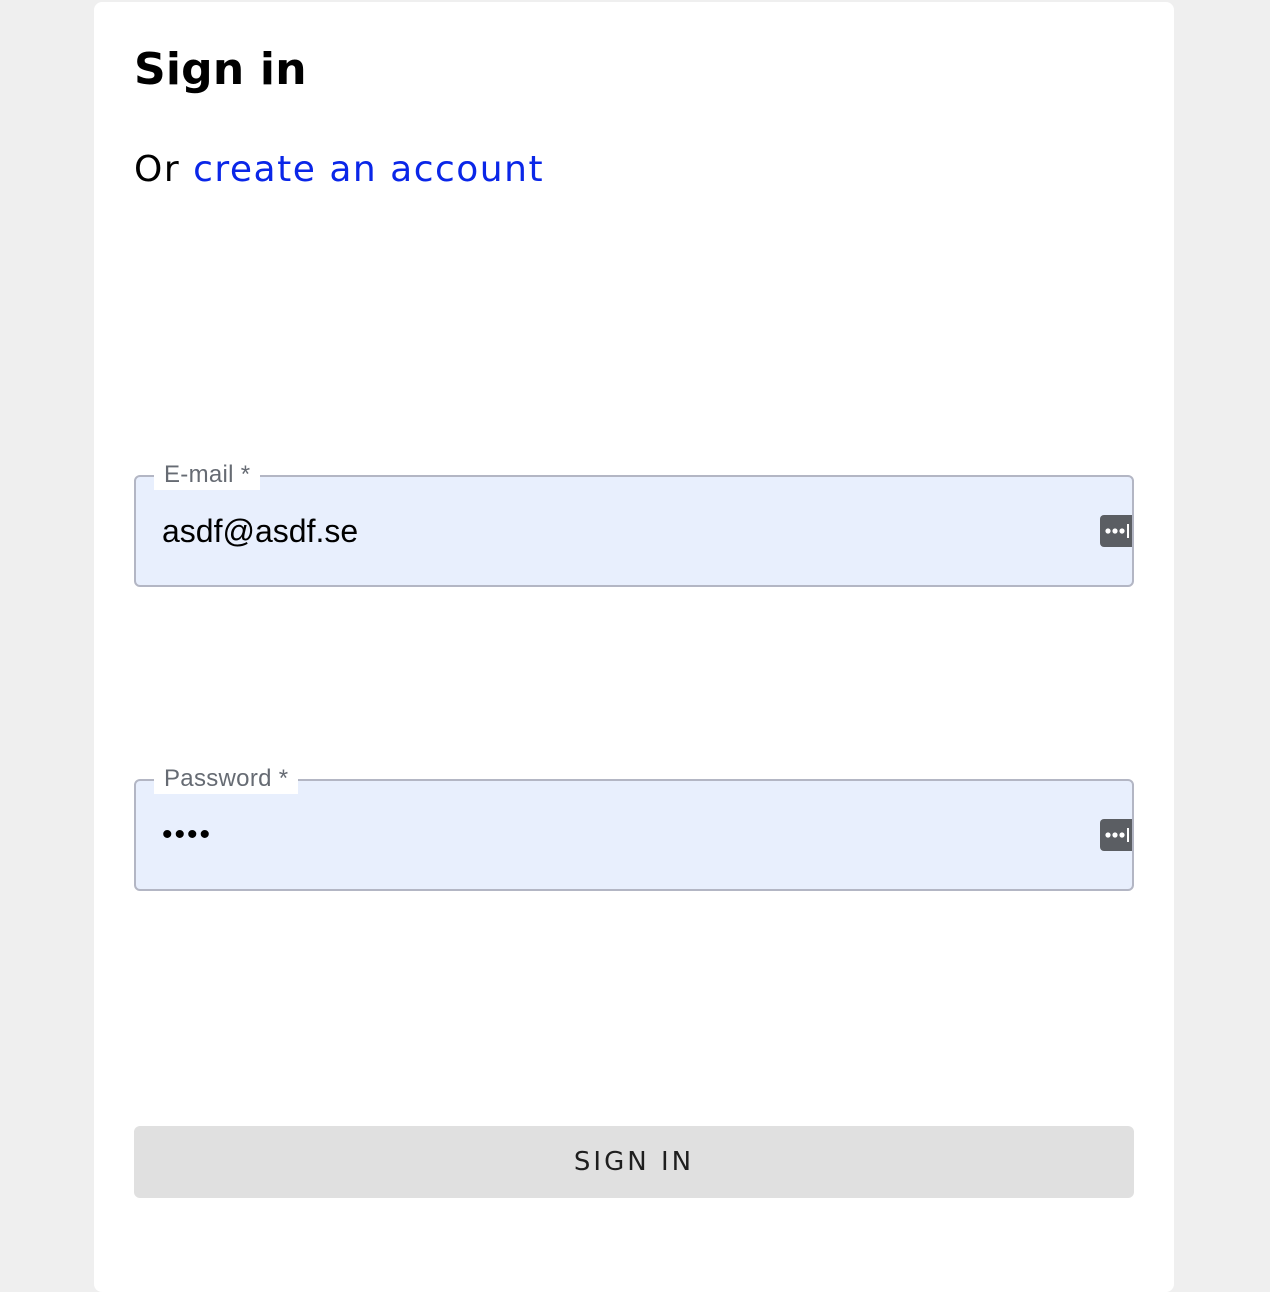  Describe the element at coordinates (226, 779) in the screenshot. I see `password-label: Password *` at that location.